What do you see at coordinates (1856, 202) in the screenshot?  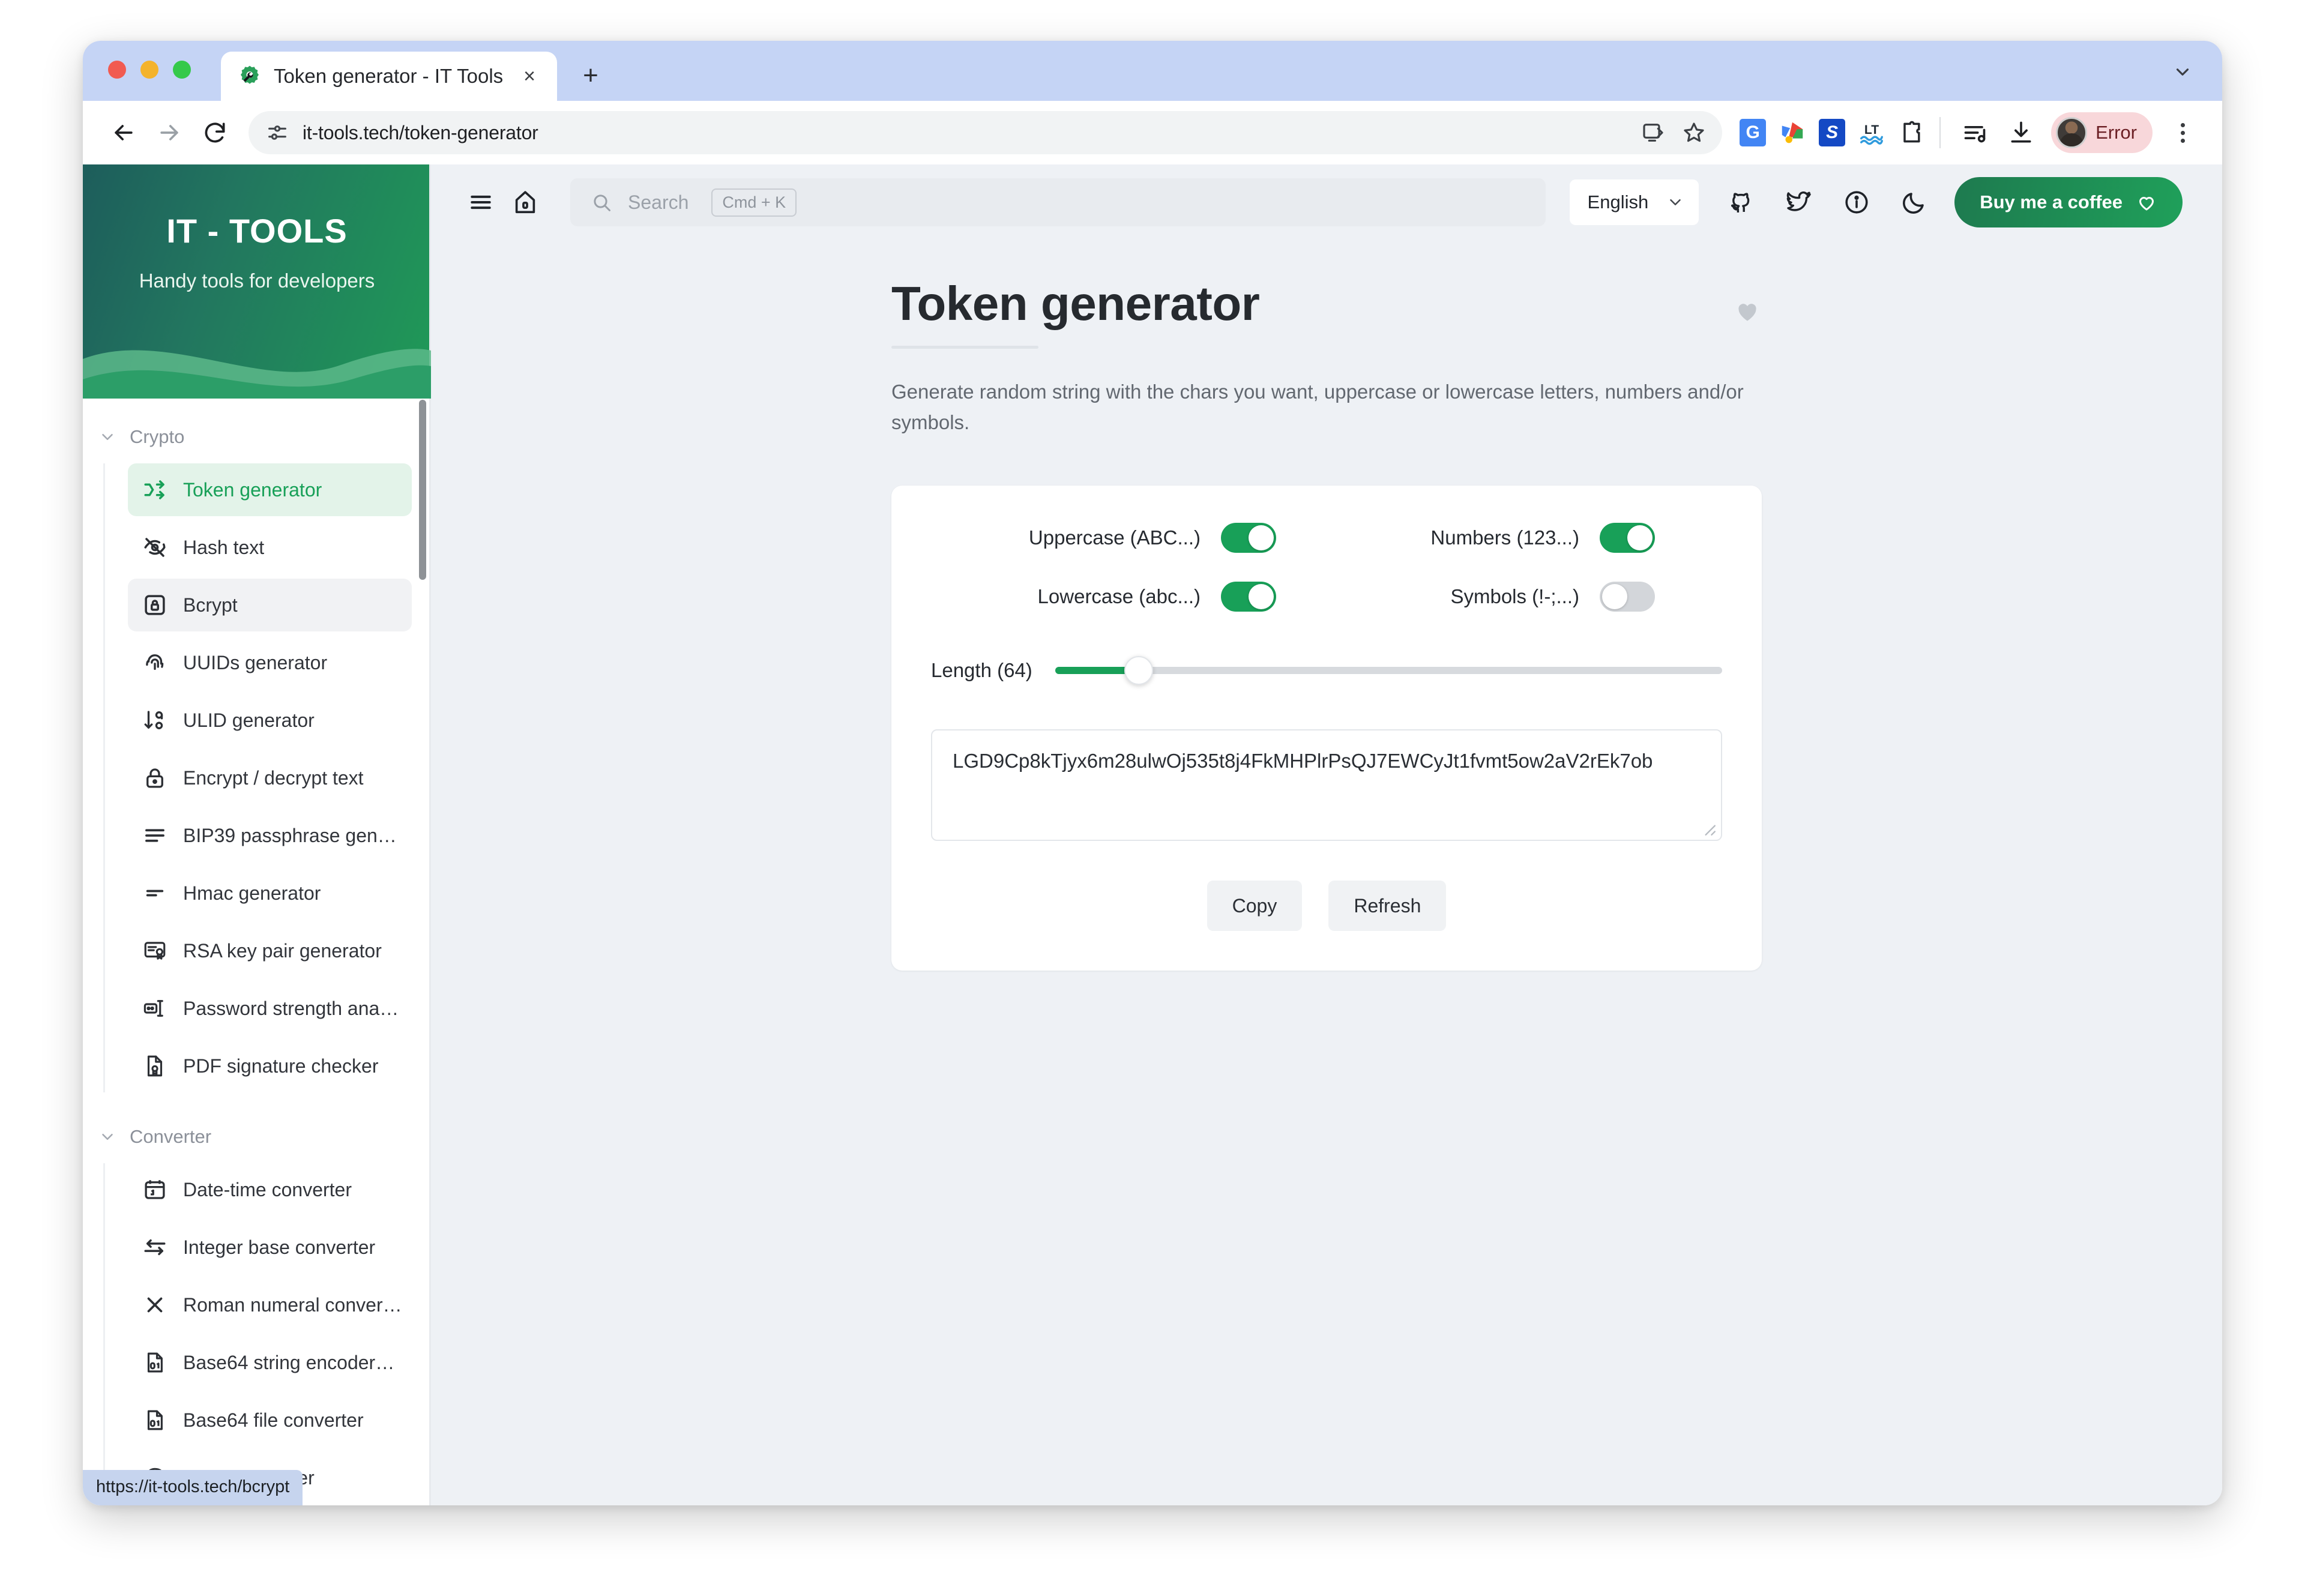 I see `about-button` at bounding box center [1856, 202].